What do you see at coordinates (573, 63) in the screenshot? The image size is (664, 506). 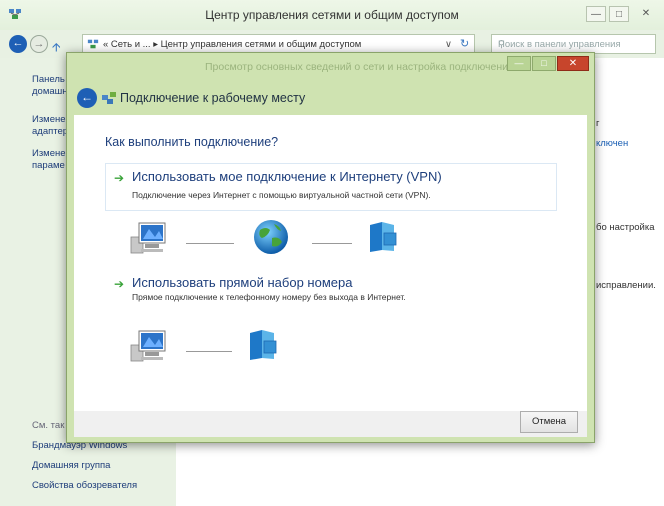 I see `dialog-close-button: ✕` at bounding box center [573, 63].